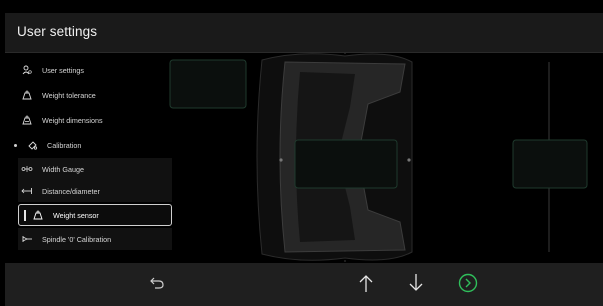 The image size is (603, 306). I want to click on menu-item-label: Weight tolerance, so click(69, 95).